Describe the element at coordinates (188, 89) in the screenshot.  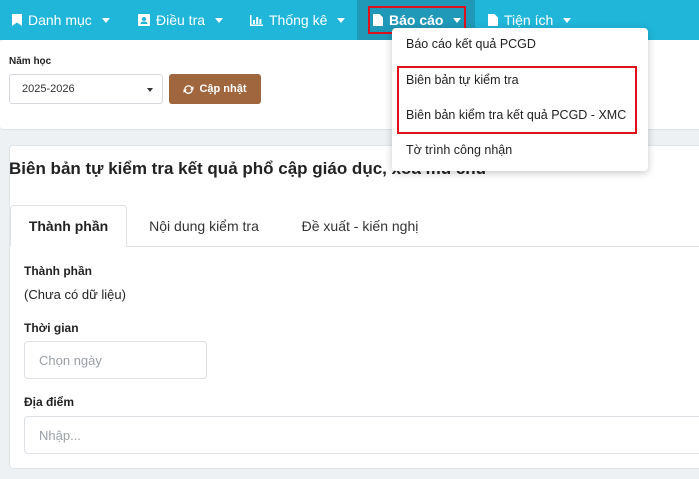
I see `refresh-icon` at that location.